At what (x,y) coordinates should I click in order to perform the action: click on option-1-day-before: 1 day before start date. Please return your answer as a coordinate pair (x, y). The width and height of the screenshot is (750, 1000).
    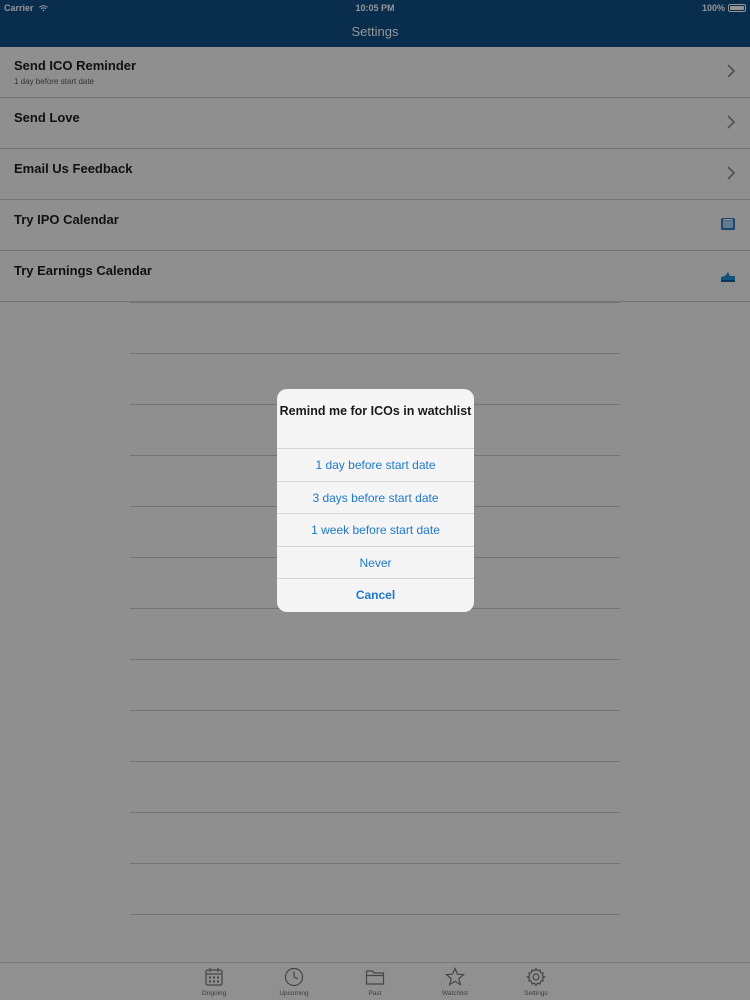
    Looking at the image, I should click on (375, 465).